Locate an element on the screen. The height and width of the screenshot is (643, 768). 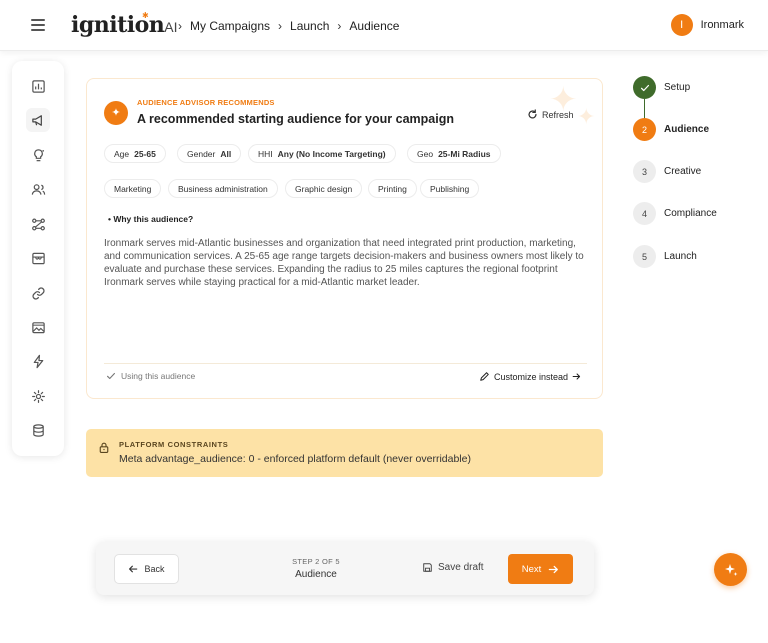
save-draft-label: Save draft is located at coordinates (461, 567).